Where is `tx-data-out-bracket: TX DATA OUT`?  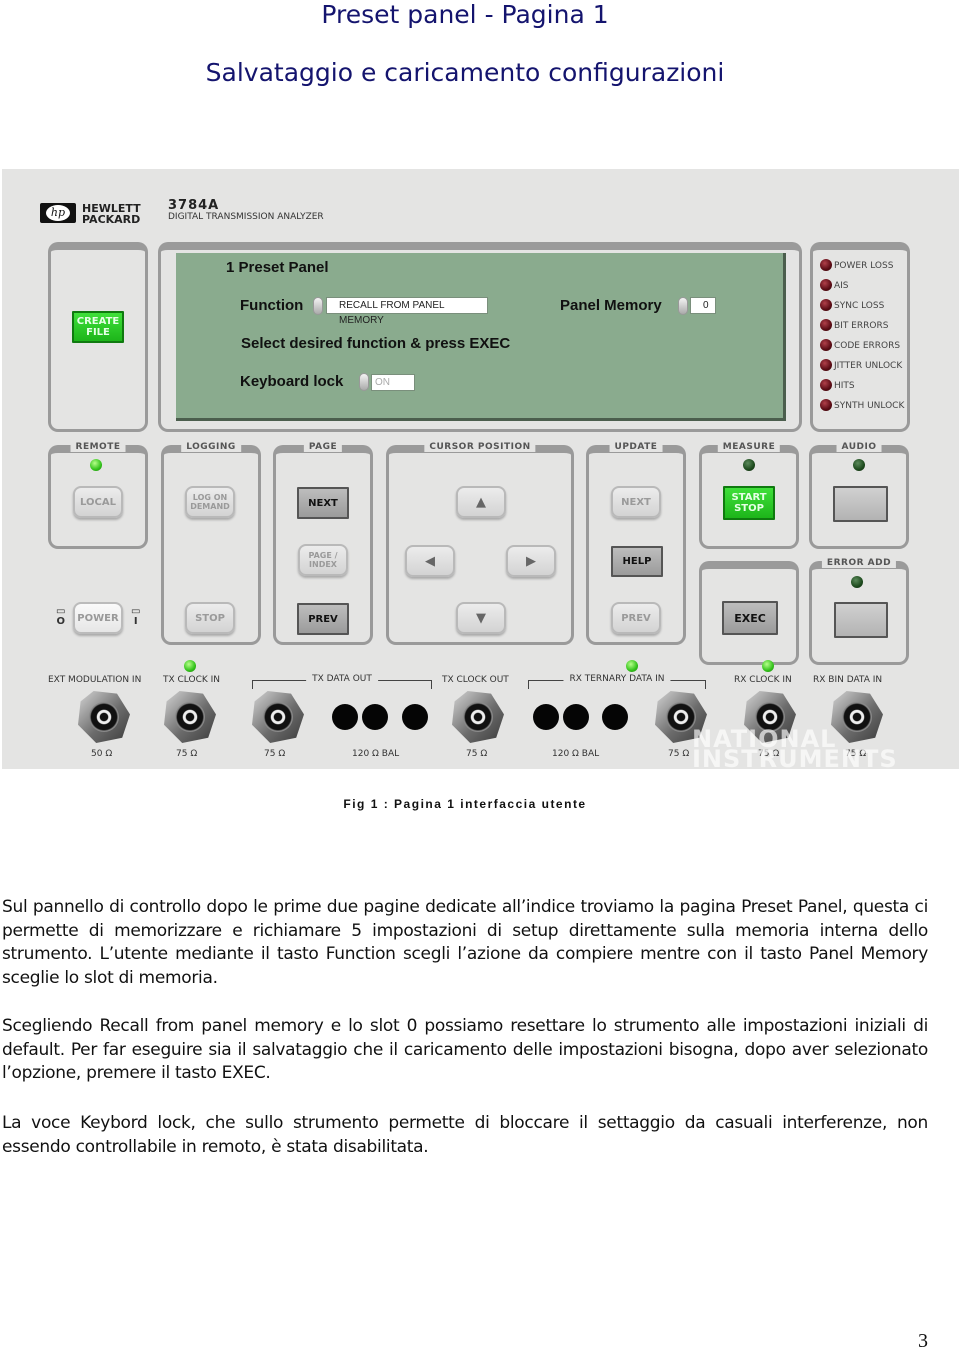
tx-data-out-bracket: TX DATA OUT is located at coordinates (342, 681).